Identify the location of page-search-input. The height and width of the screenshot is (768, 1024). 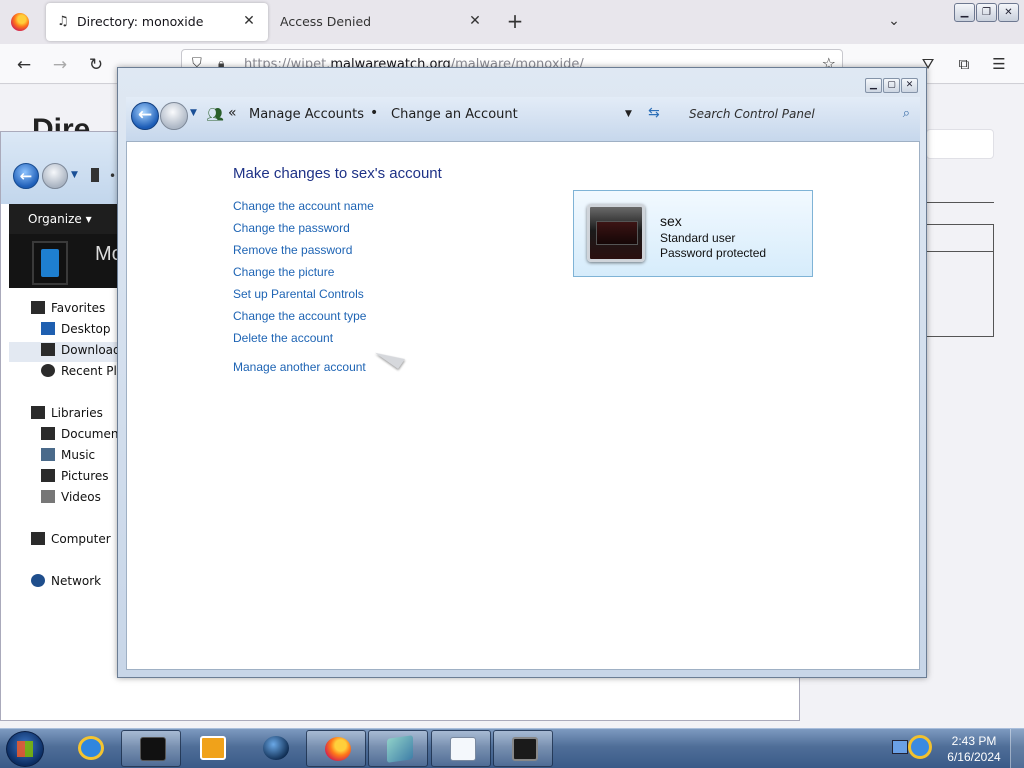
(960, 144).